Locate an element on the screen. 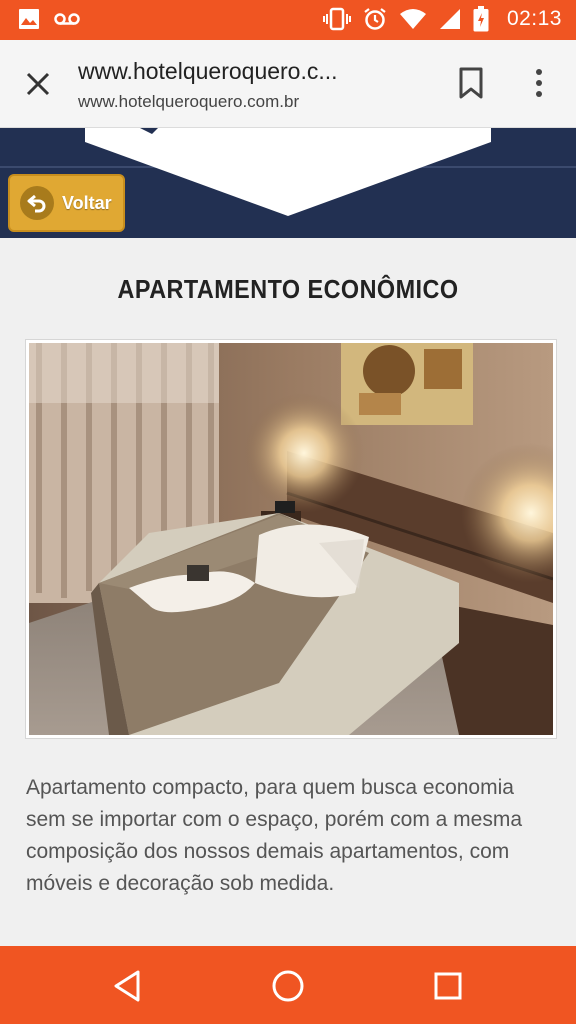 The image size is (576, 1024). home-nav-button is located at coordinates (288, 986).